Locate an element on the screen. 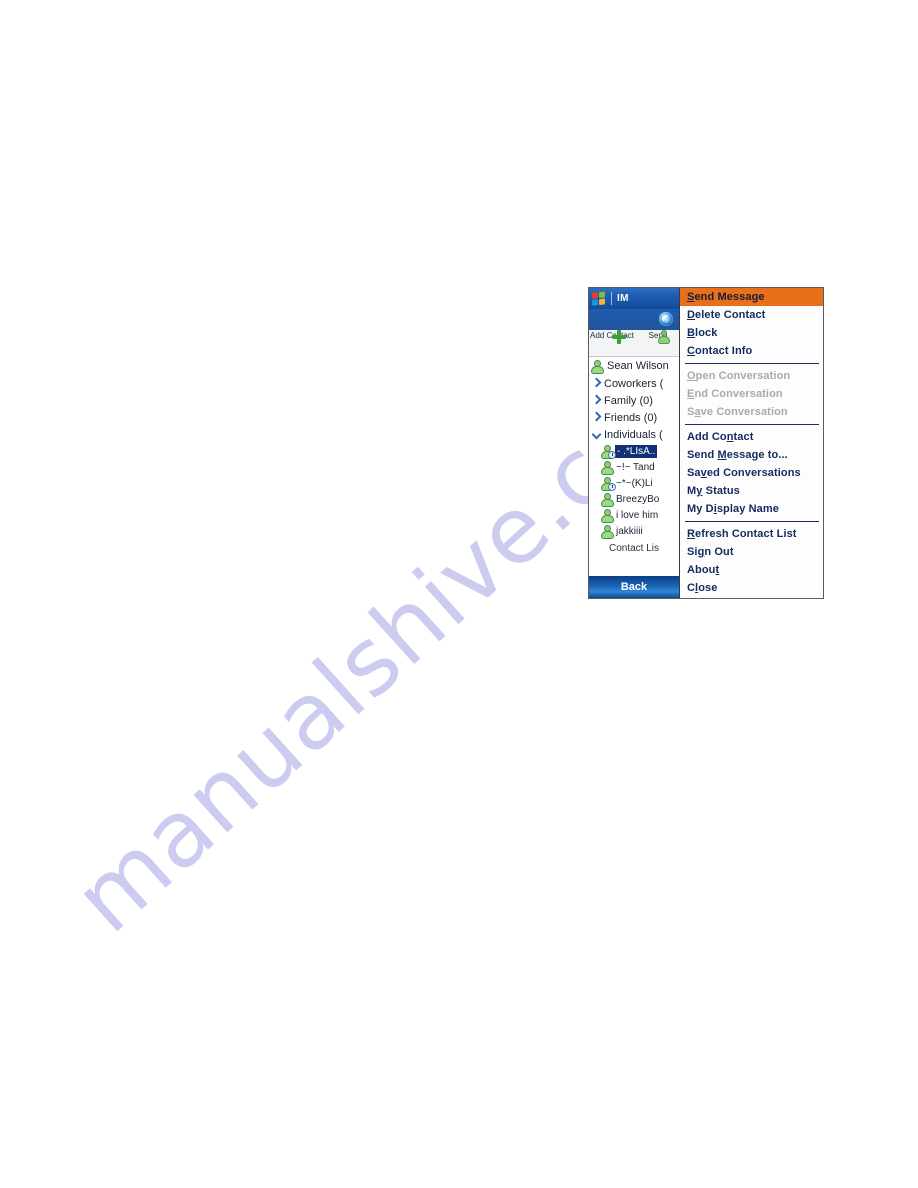 The width and height of the screenshot is (918, 1188). menu-item-block: Block is located at coordinates (751, 333).